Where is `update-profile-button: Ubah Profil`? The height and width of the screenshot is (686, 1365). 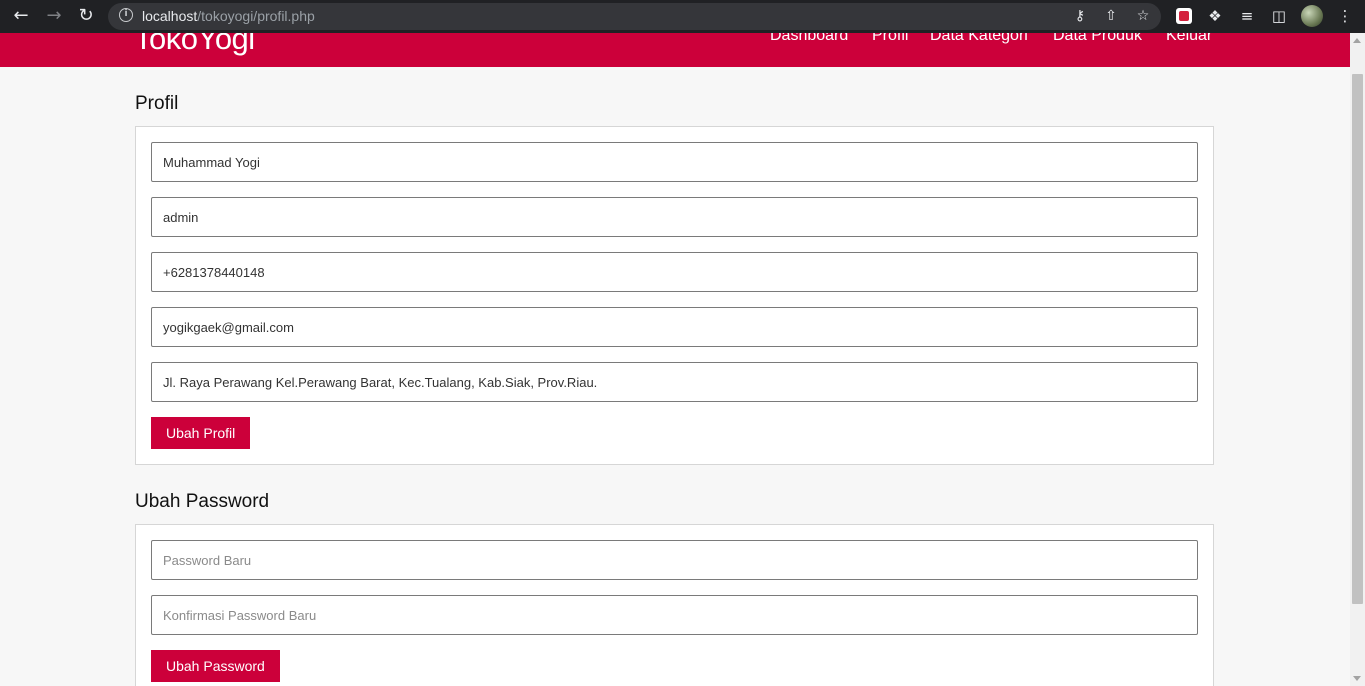 update-profile-button: Ubah Profil is located at coordinates (201, 433).